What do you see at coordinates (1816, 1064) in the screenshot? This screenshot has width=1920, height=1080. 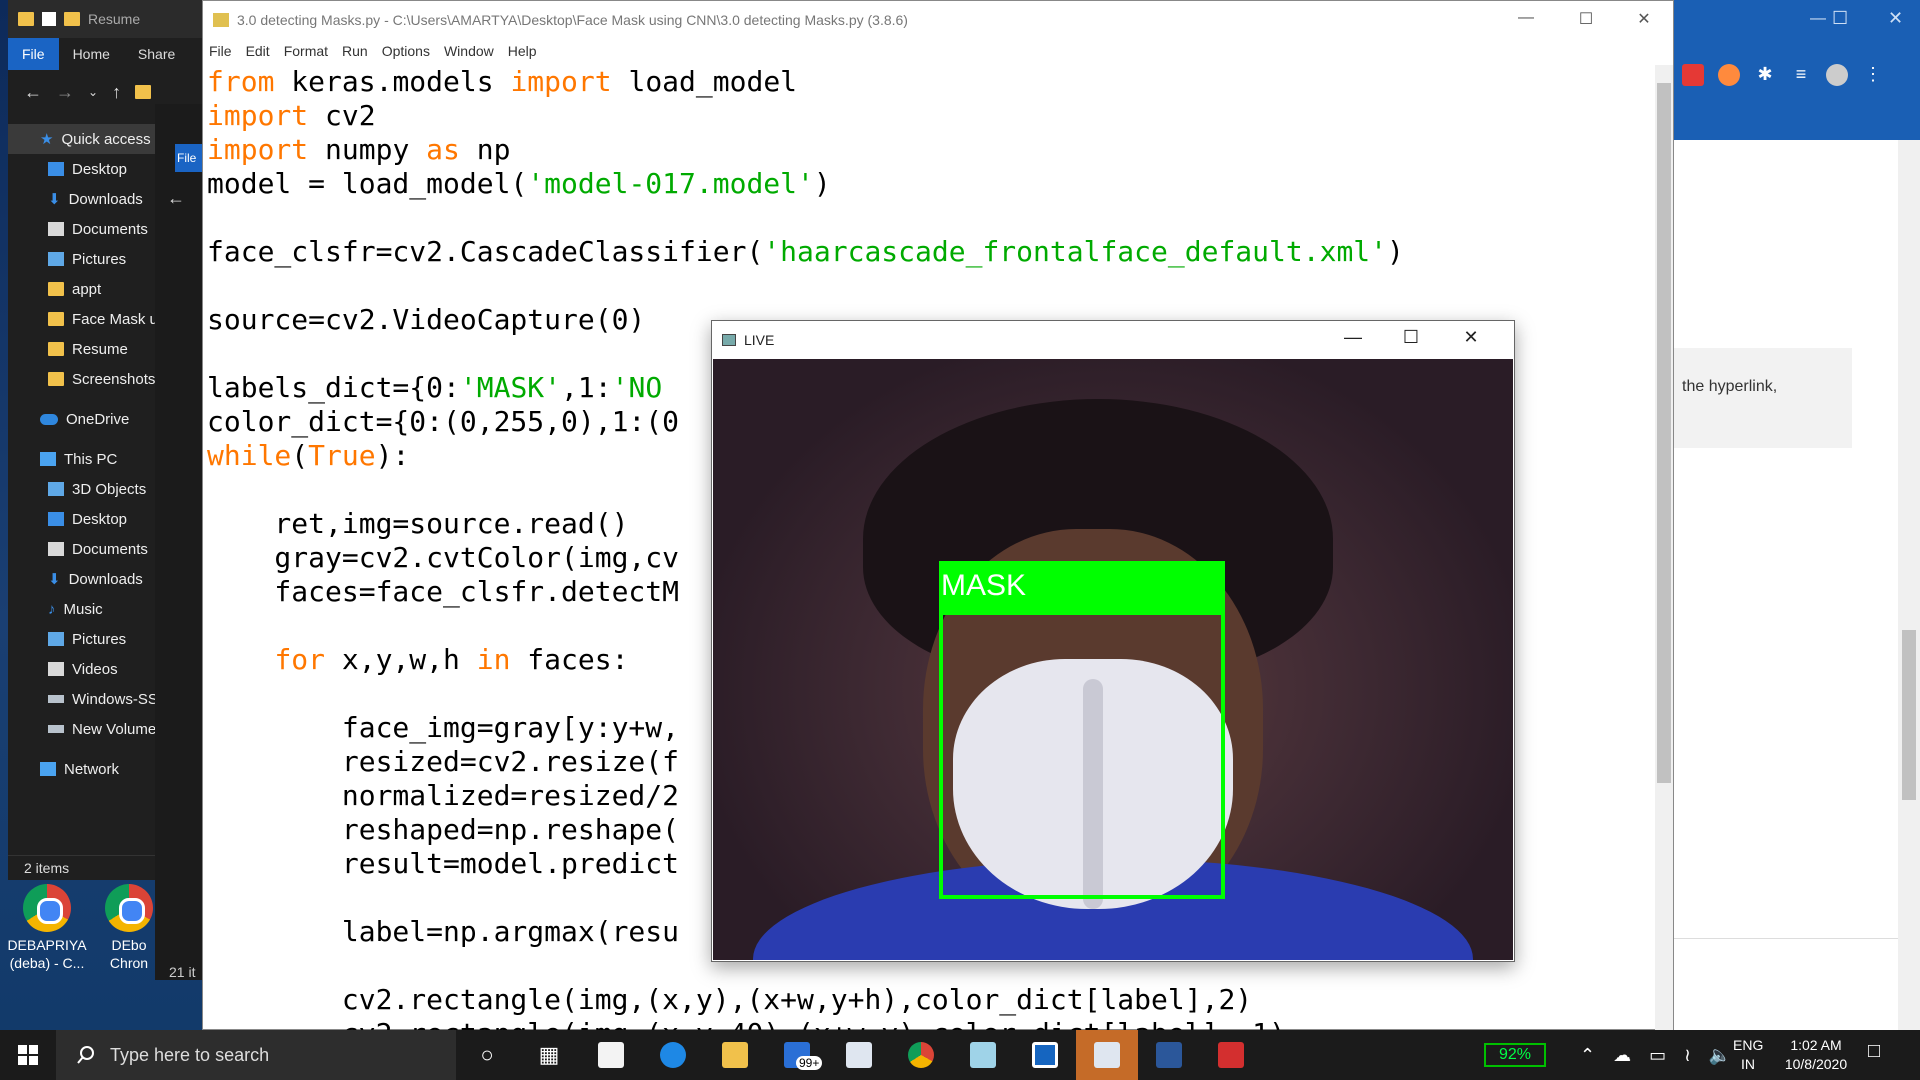 I see `date: 10/8/2020` at bounding box center [1816, 1064].